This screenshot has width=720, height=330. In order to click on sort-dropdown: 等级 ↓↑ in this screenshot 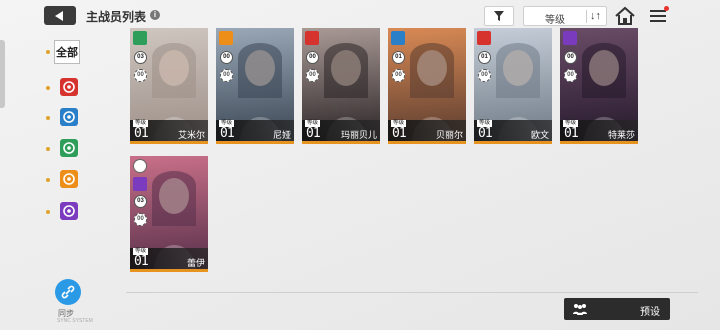, I will do `click(565, 16)`.